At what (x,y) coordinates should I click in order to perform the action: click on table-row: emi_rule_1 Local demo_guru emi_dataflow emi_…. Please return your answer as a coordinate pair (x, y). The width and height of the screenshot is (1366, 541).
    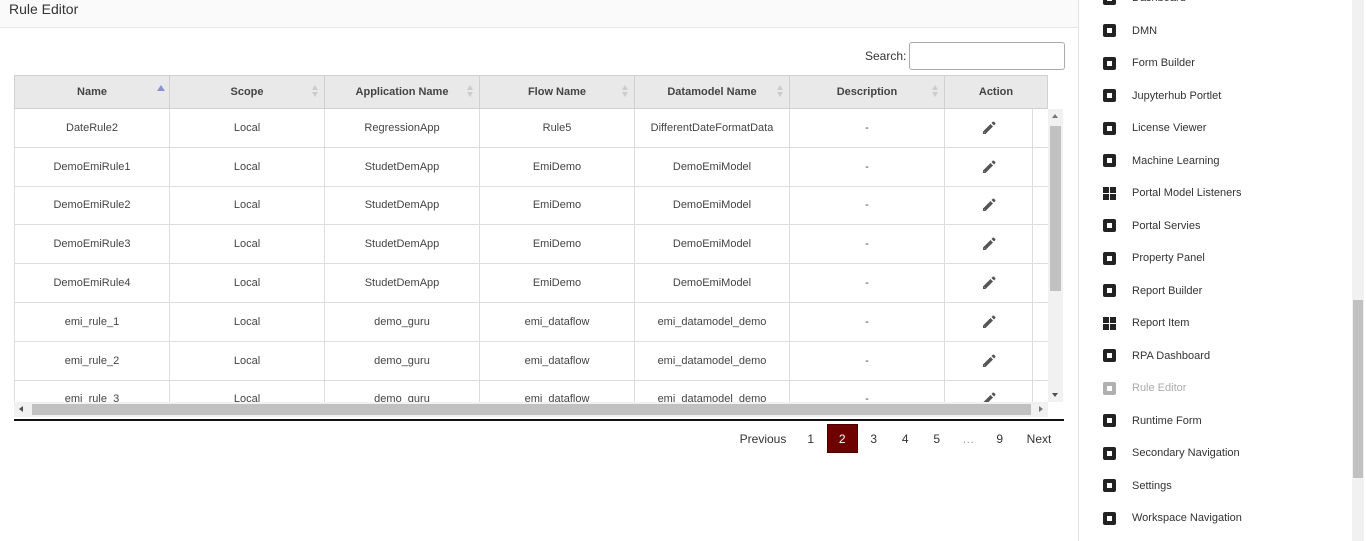
    Looking at the image, I should click on (531, 322).